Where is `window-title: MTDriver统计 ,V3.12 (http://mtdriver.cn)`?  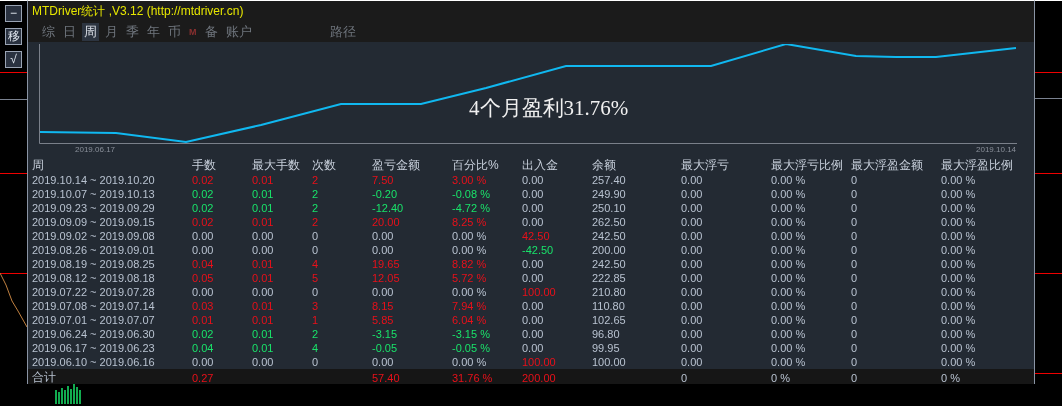 window-title: MTDriver统计 ,V3.12 (http://mtdriver.cn) is located at coordinates (138, 11).